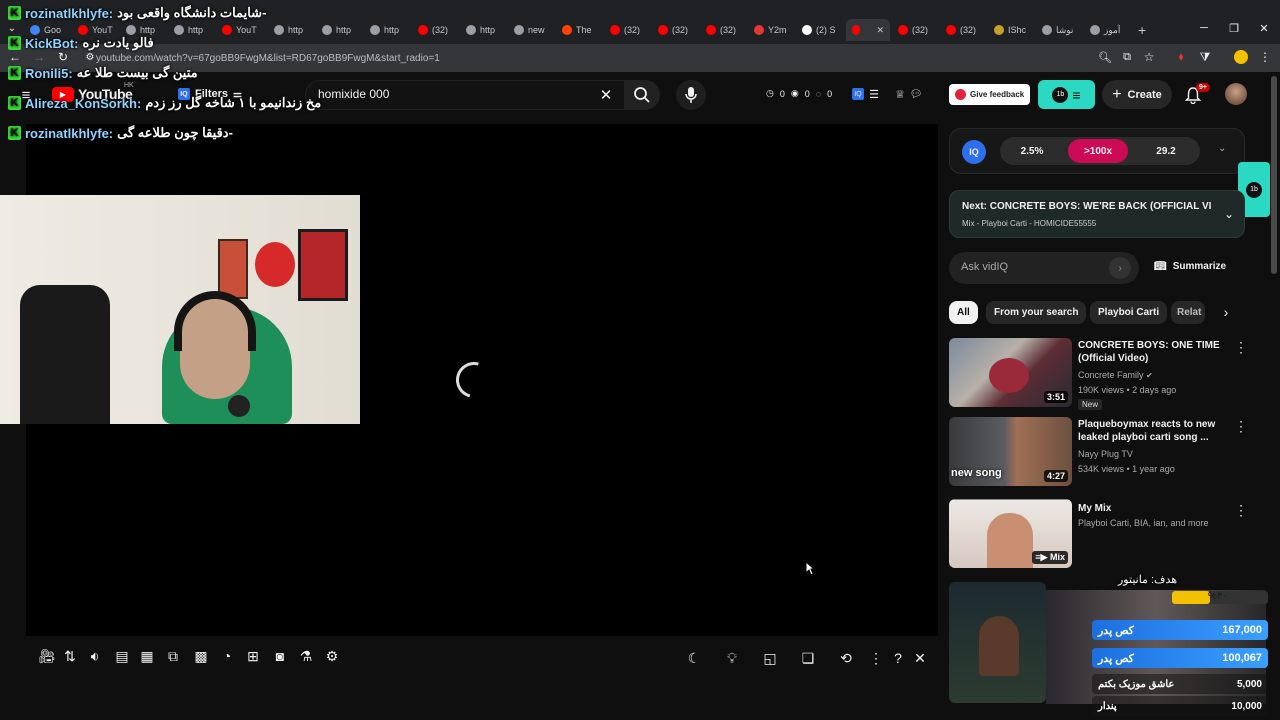  I want to click on vidiq-badge-icon: IQ, so click(858, 94).